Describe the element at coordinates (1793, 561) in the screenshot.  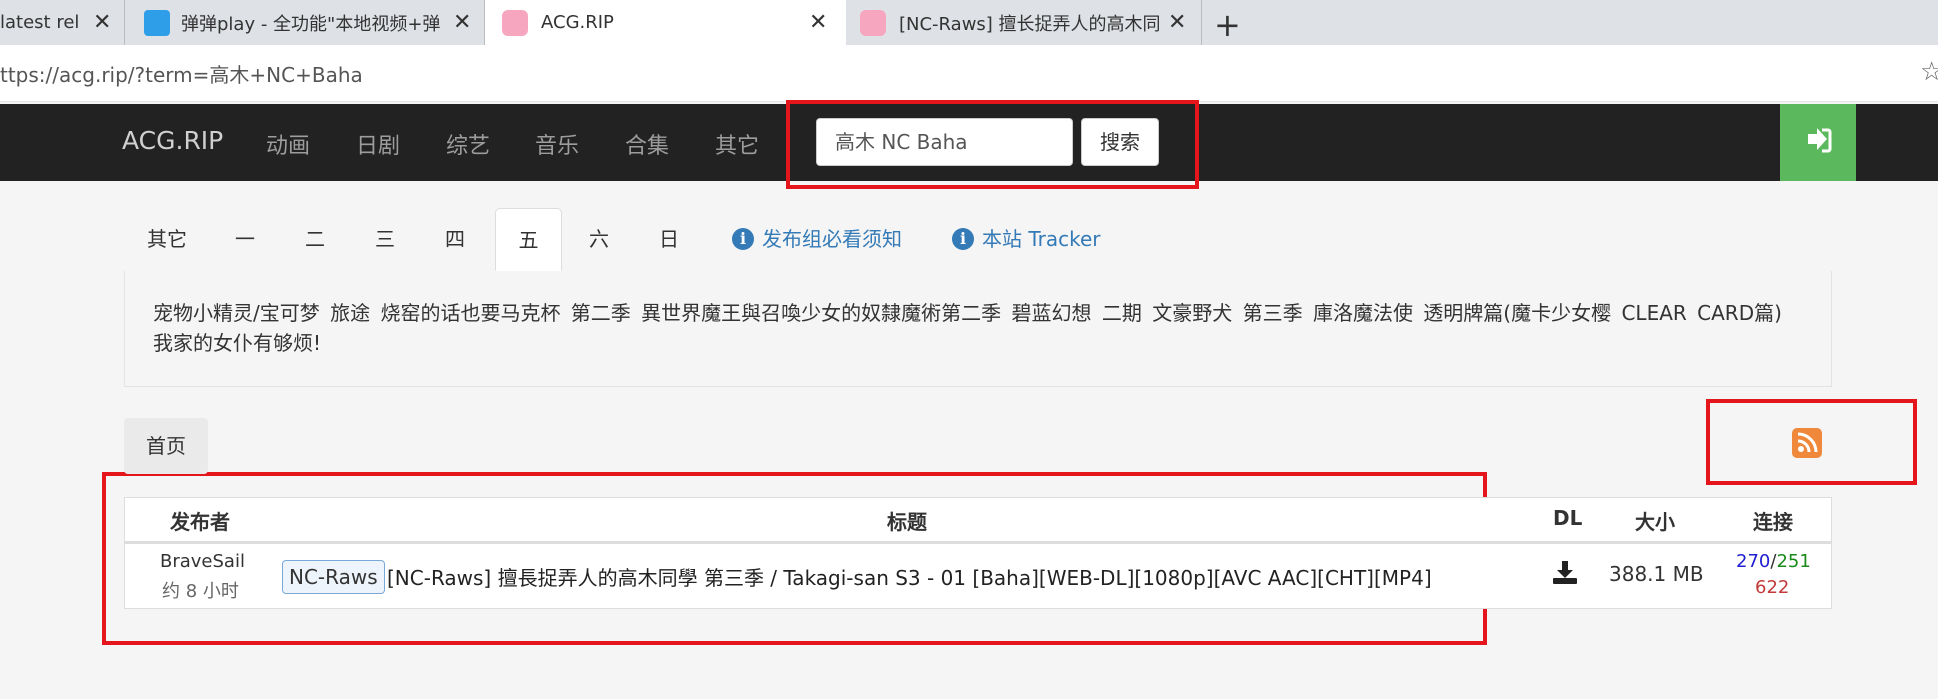
I see `leechers-count: 251` at that location.